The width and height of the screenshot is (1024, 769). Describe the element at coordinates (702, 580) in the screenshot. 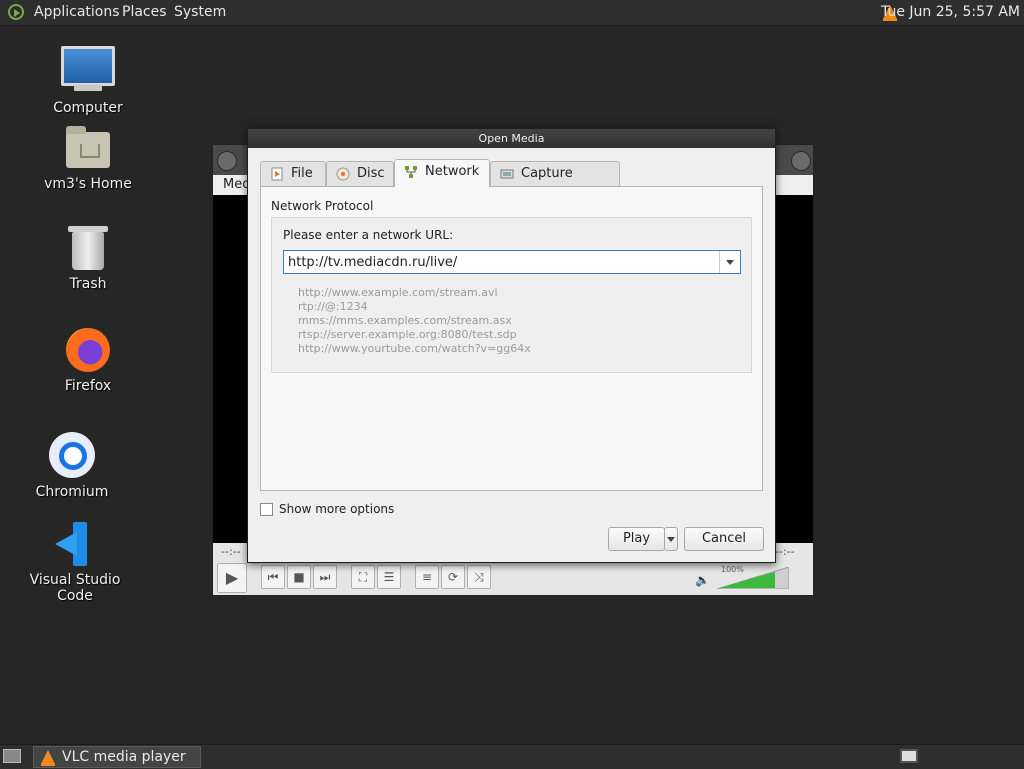

I see `speaker-icon: 🔈` at that location.